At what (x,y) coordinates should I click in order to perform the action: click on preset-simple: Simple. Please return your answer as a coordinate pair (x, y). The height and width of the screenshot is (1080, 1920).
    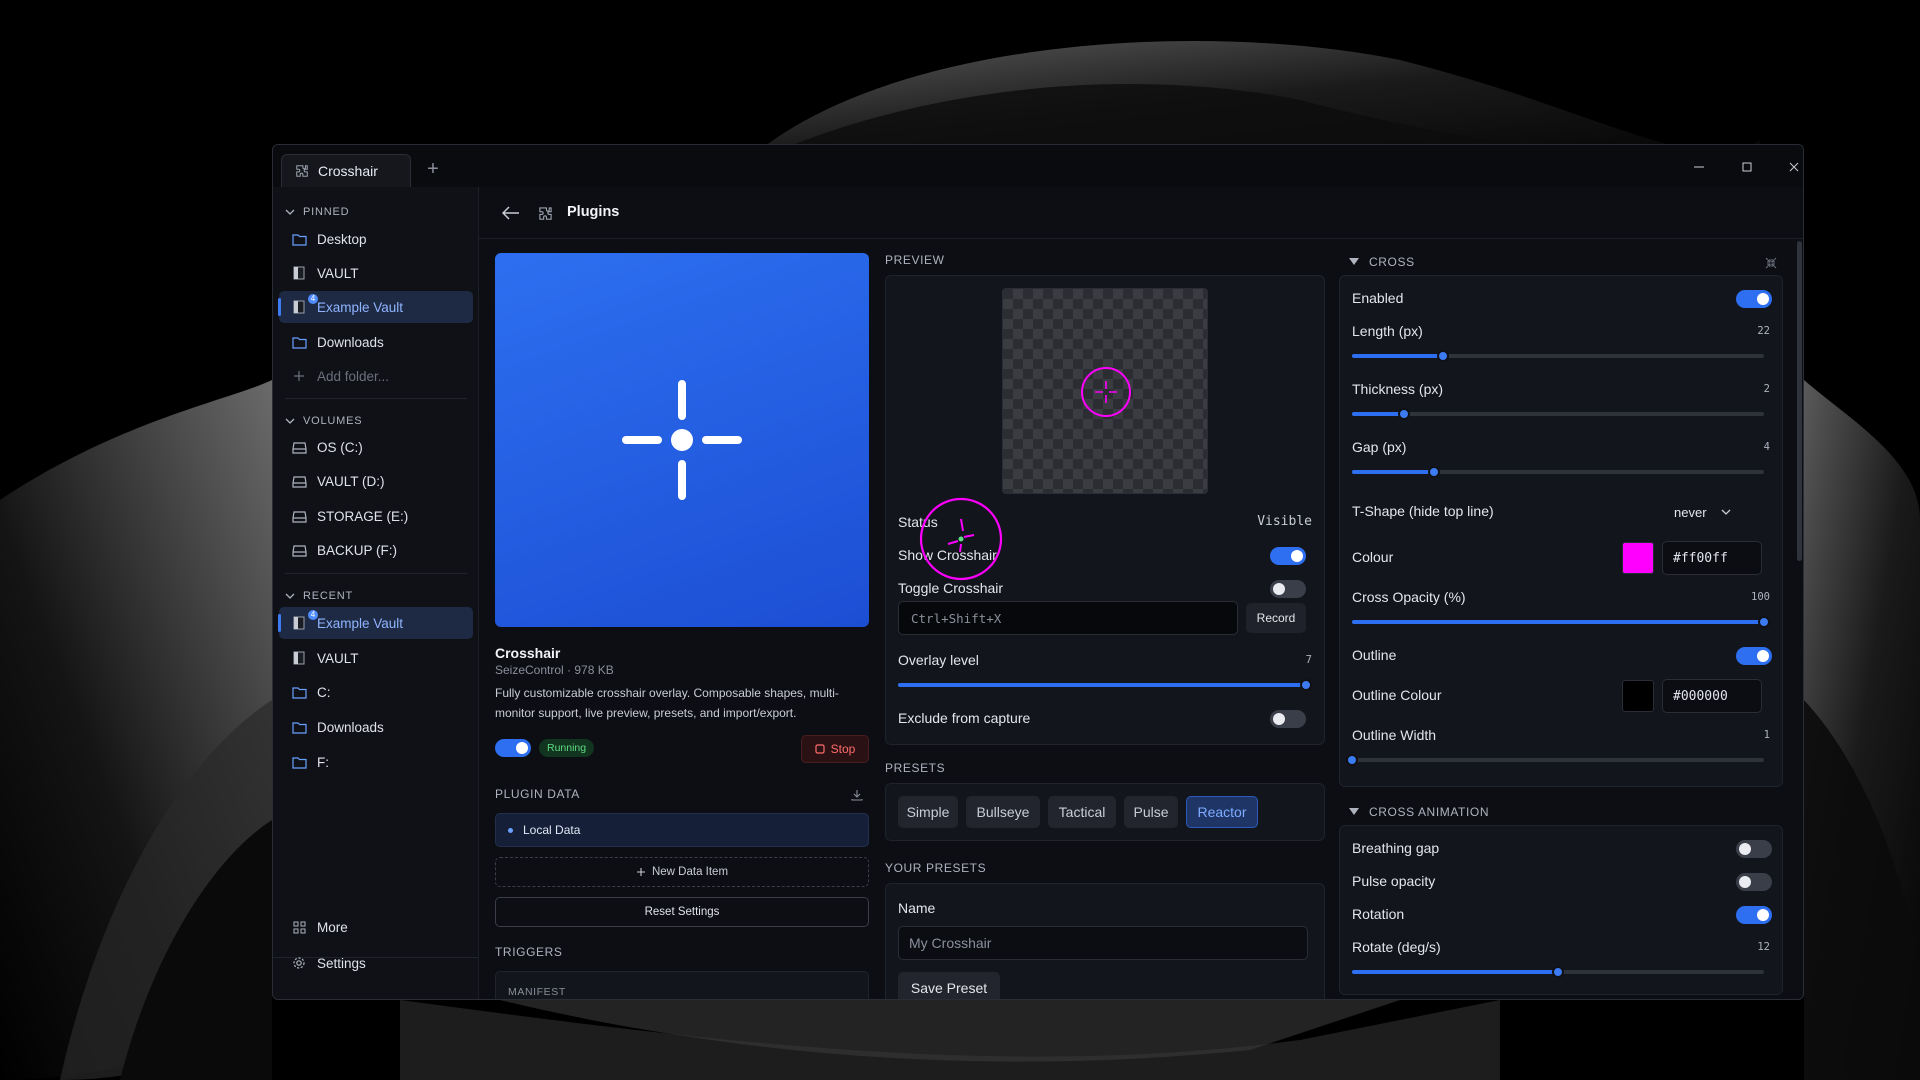
    Looking at the image, I should click on (928, 812).